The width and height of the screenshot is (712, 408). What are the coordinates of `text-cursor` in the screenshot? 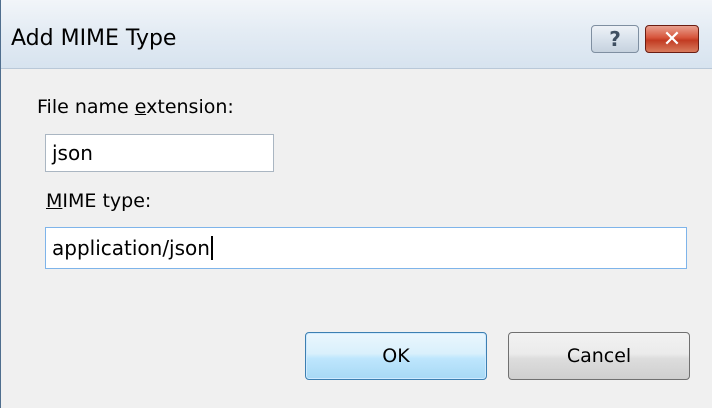 It's located at (211, 248).